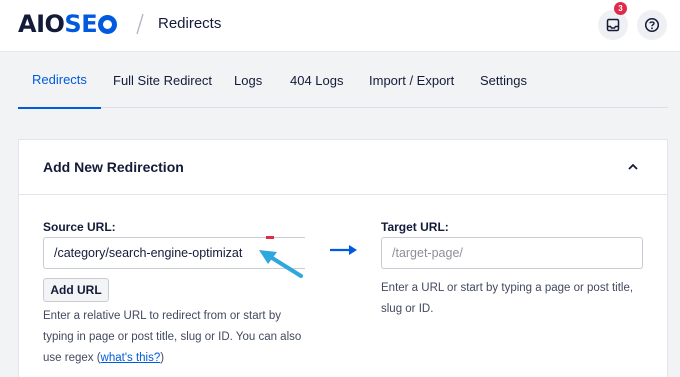 The width and height of the screenshot is (680, 377). Describe the element at coordinates (415, 227) in the screenshot. I see `target-url-label: Target URL:` at that location.